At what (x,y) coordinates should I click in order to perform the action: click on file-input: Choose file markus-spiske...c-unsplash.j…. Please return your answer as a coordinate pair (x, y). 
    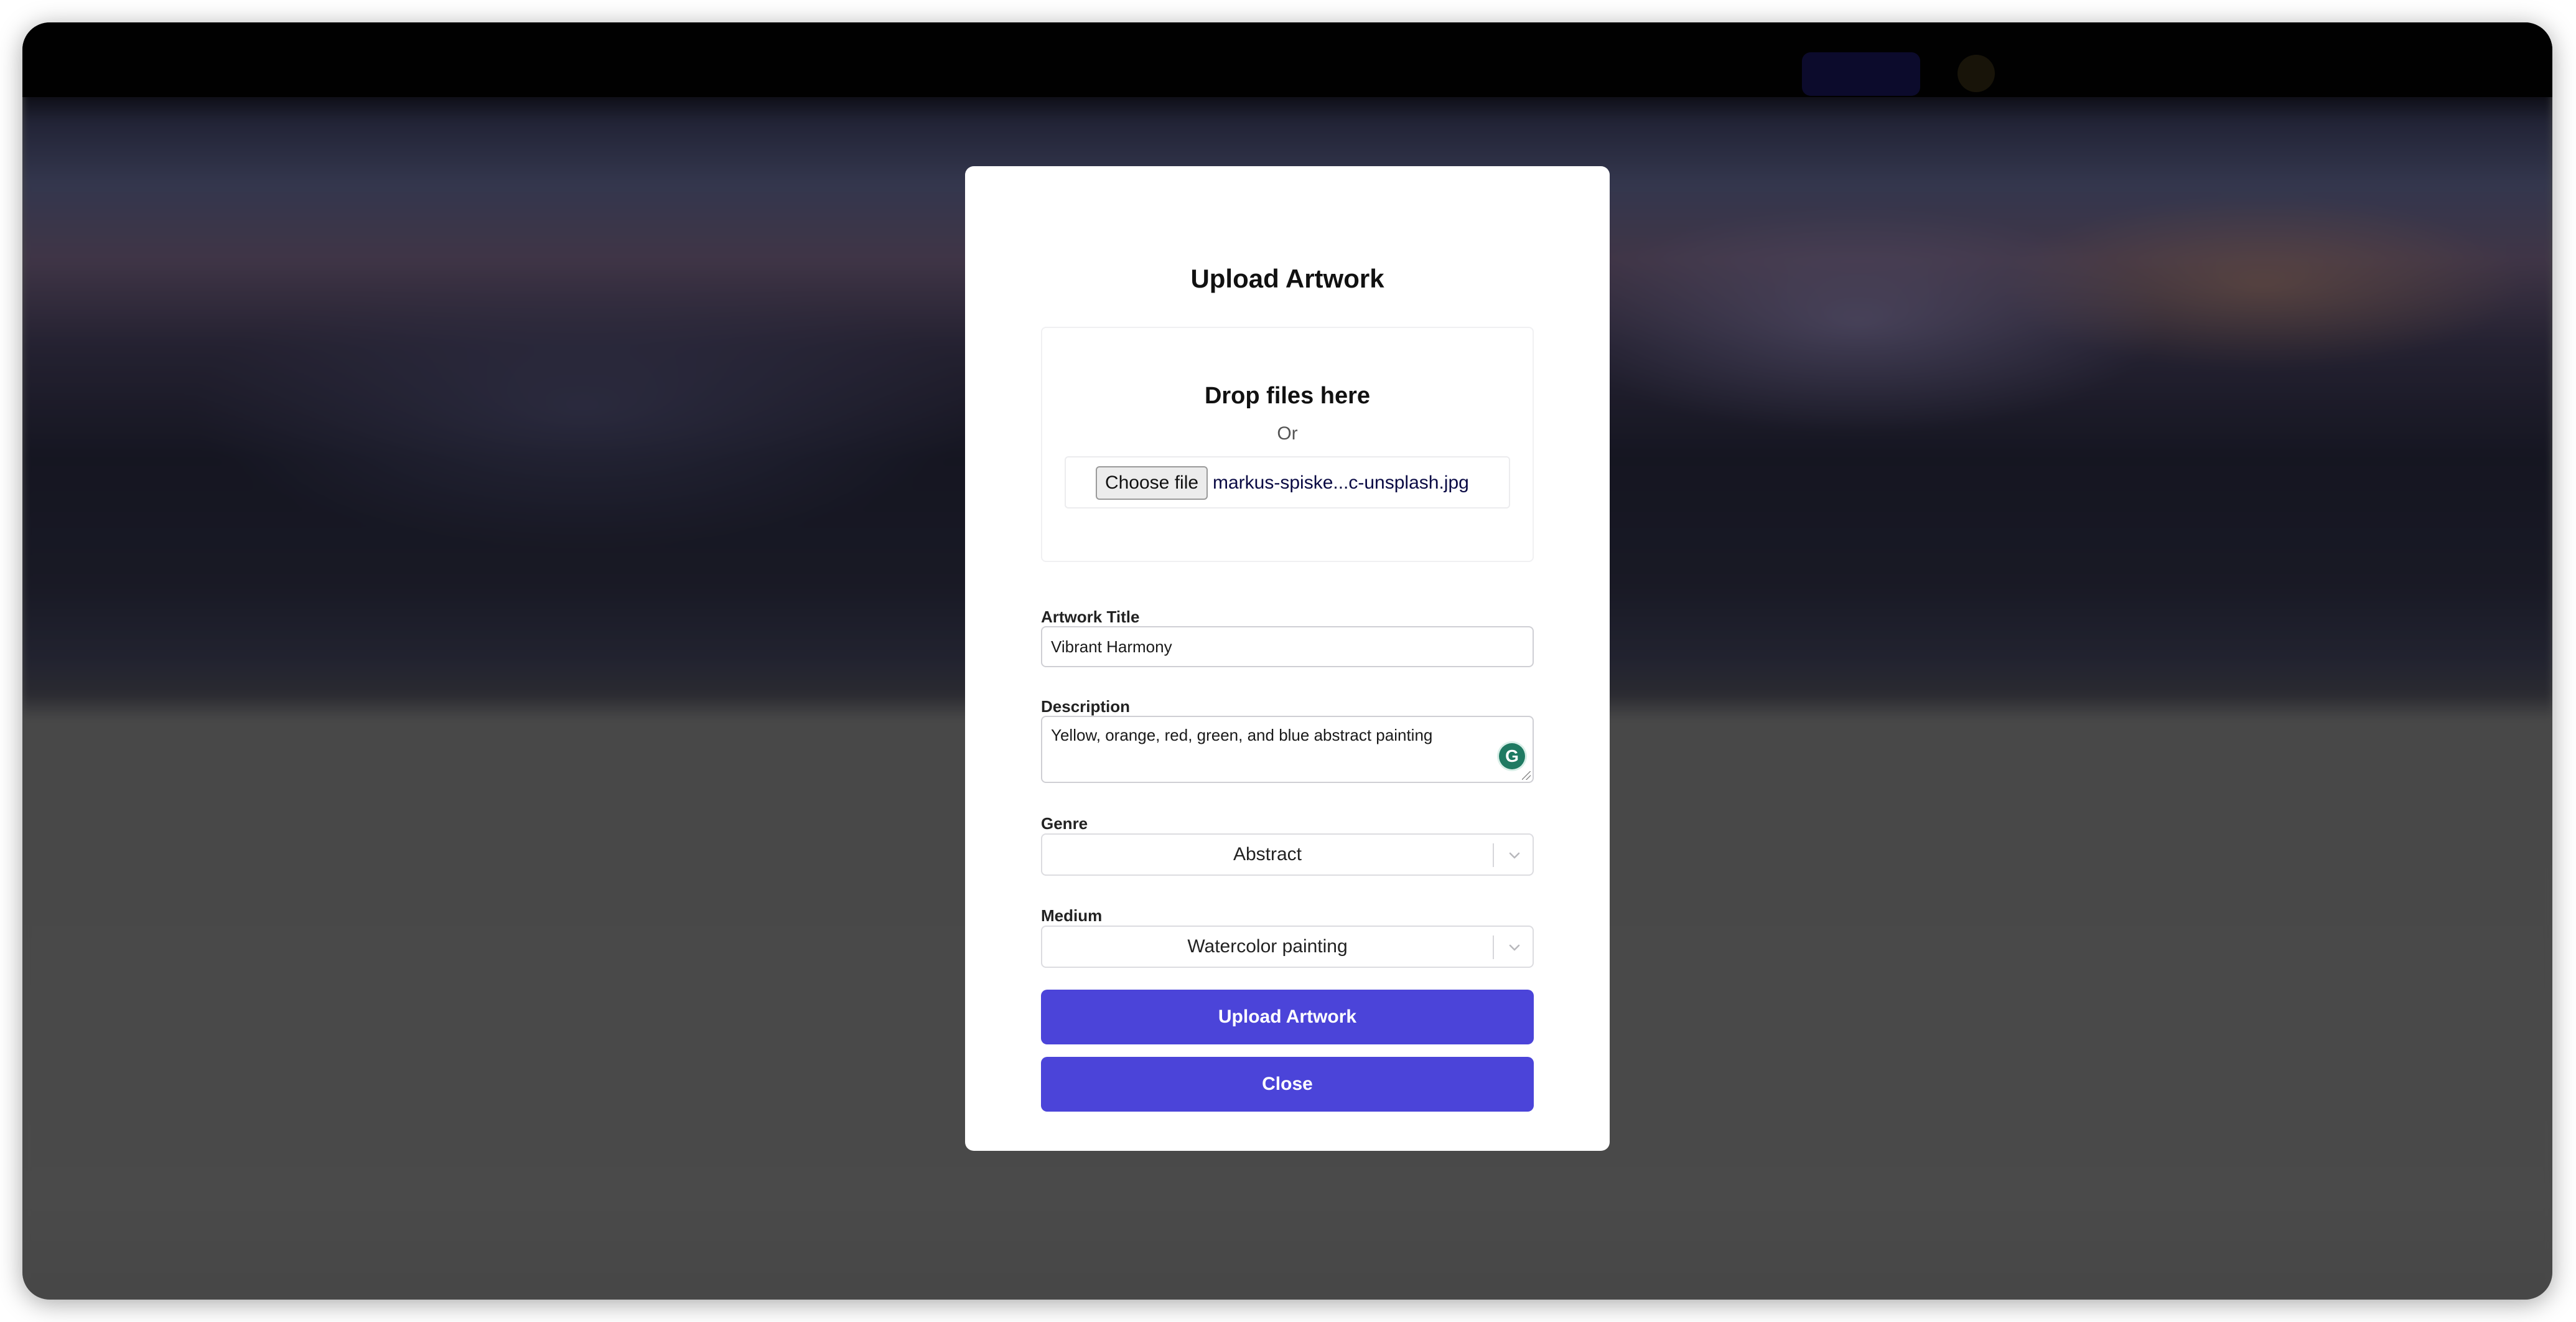
    Looking at the image, I should click on (1287, 482).